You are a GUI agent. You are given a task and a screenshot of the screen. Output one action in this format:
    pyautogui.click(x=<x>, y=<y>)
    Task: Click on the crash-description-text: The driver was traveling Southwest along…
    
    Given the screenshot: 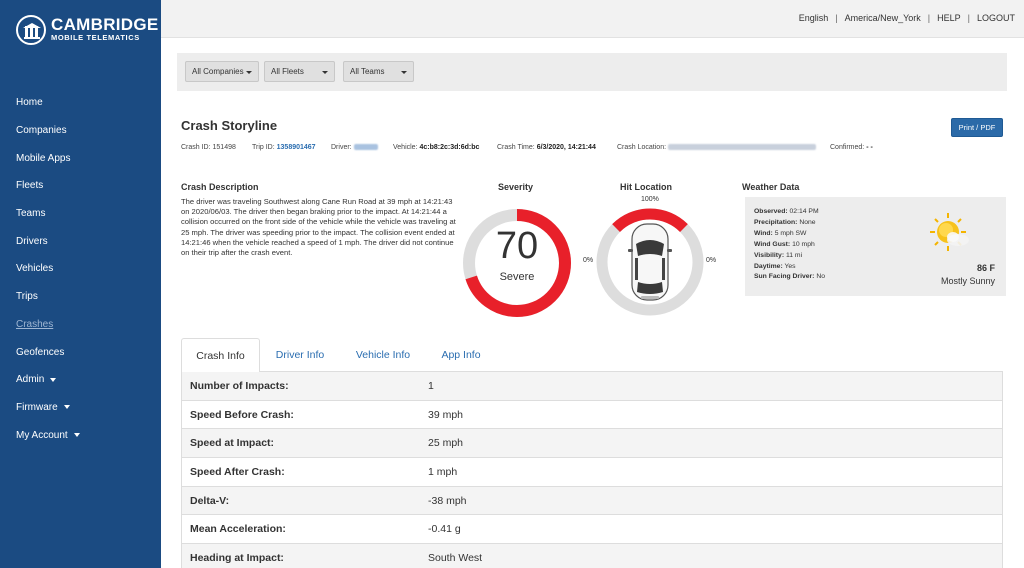 What is the action you would take?
    pyautogui.click(x=318, y=227)
    